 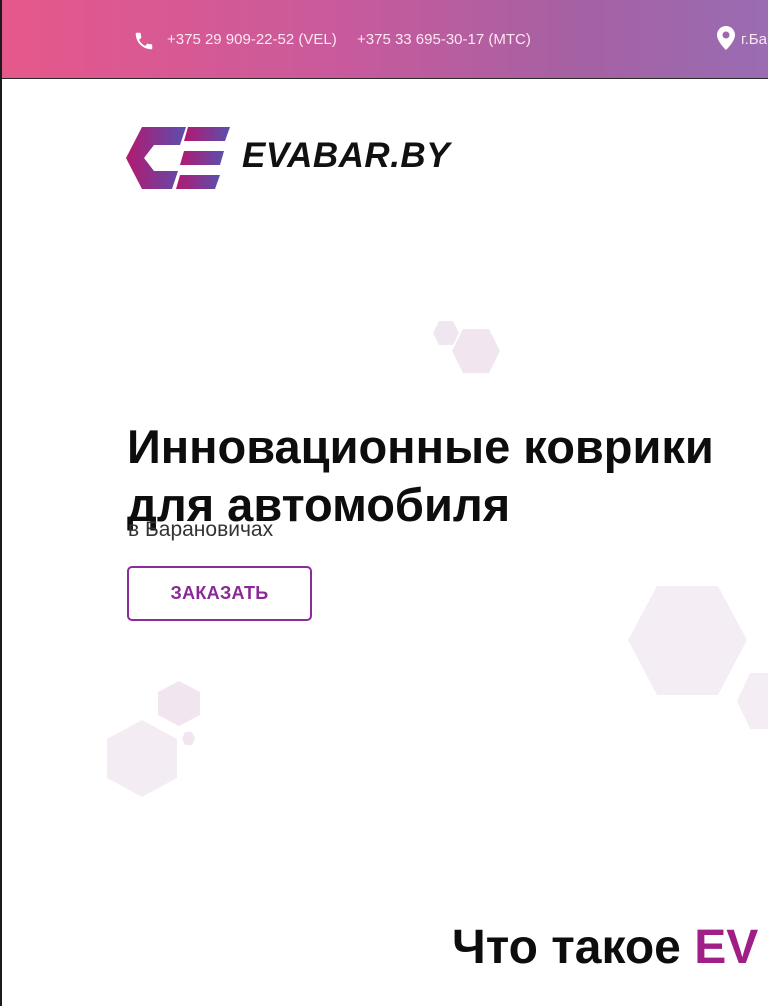 I want to click on hero-subtitle: в Барановичах, so click(x=201, y=529).